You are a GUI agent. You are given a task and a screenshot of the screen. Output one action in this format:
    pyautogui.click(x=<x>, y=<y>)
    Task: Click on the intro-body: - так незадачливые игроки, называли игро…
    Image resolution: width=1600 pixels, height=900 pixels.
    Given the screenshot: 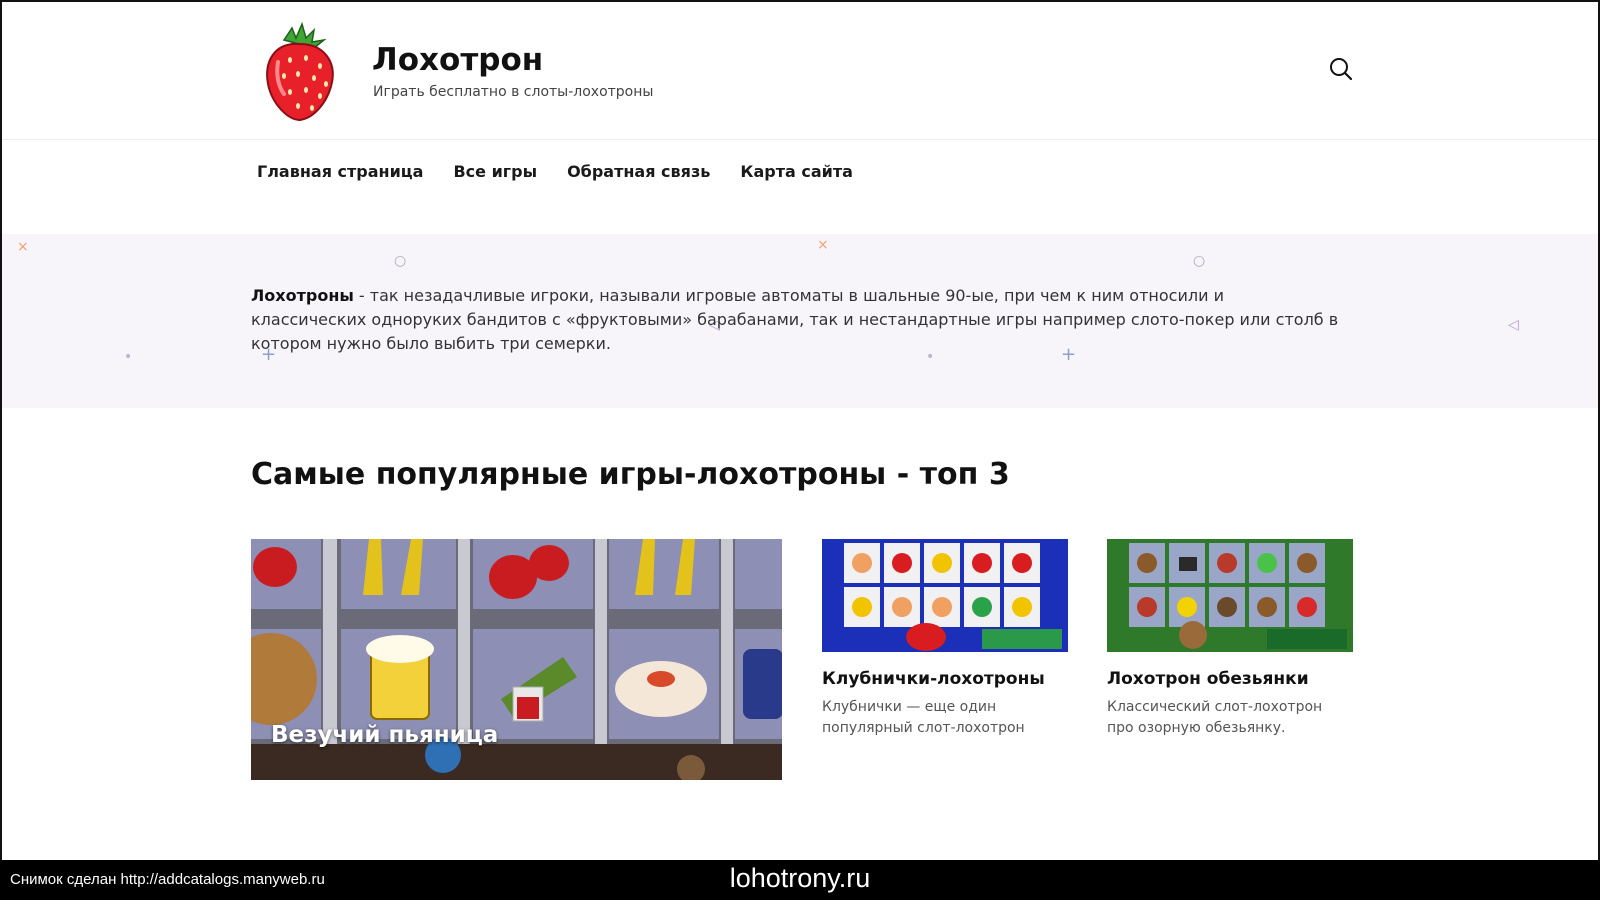 What is the action you would take?
    pyautogui.click(x=795, y=319)
    